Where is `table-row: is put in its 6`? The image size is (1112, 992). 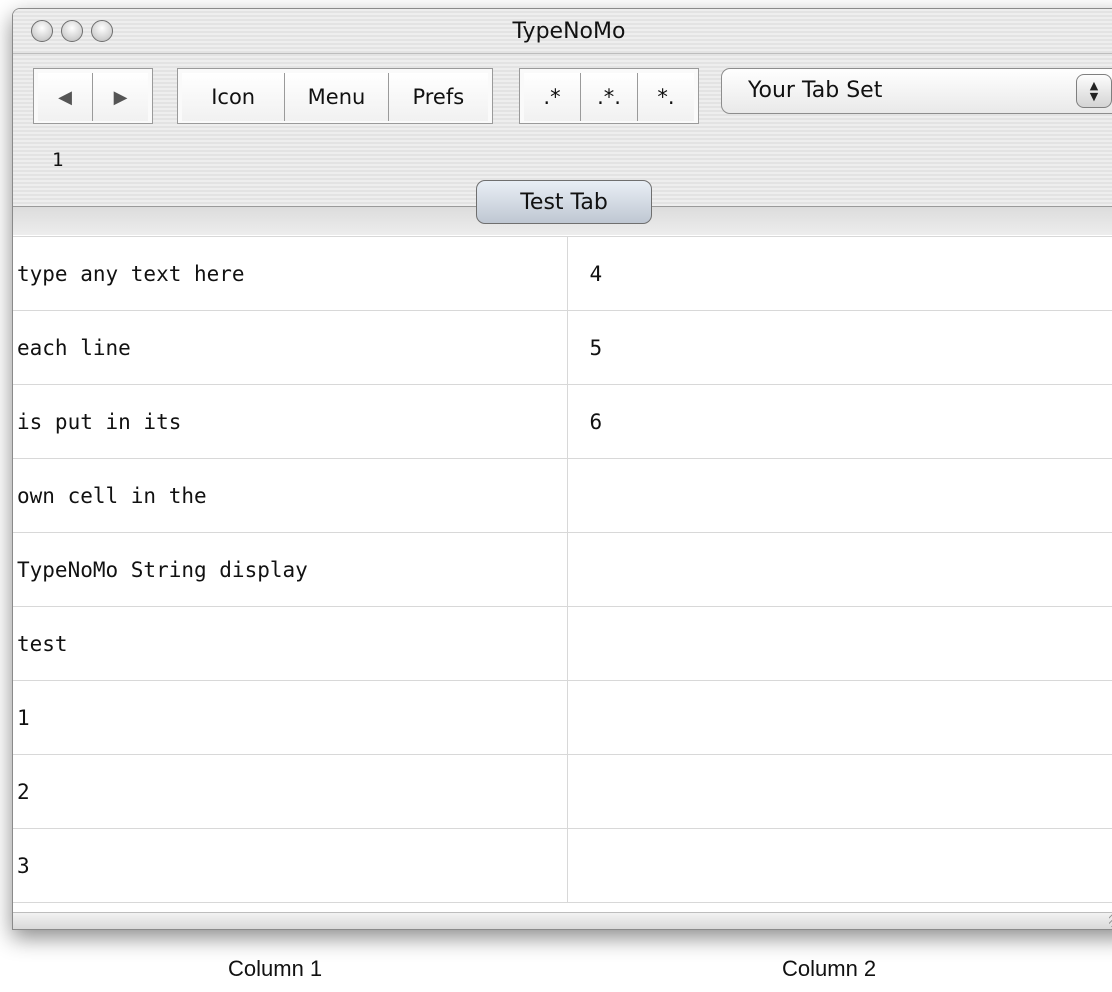 table-row: is put in its 6 is located at coordinates (562, 421).